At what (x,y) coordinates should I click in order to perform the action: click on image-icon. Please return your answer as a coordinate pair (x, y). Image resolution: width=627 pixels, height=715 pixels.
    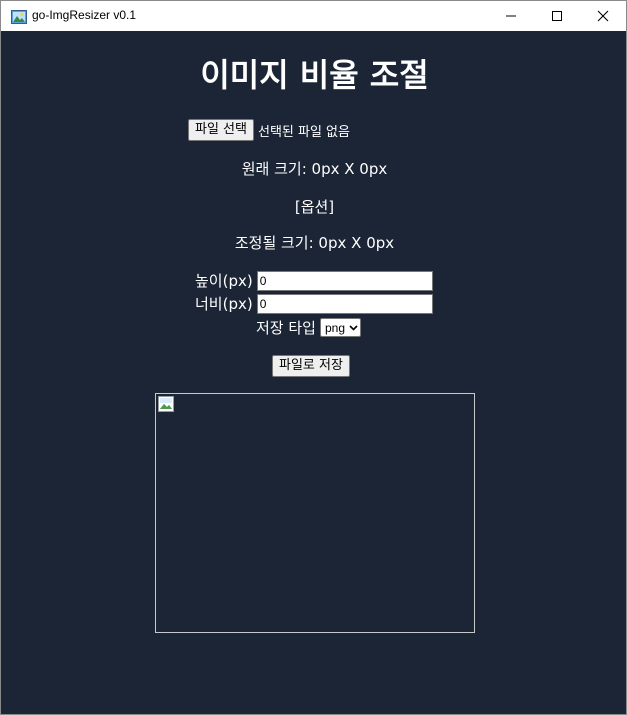
    Looking at the image, I should click on (19, 16).